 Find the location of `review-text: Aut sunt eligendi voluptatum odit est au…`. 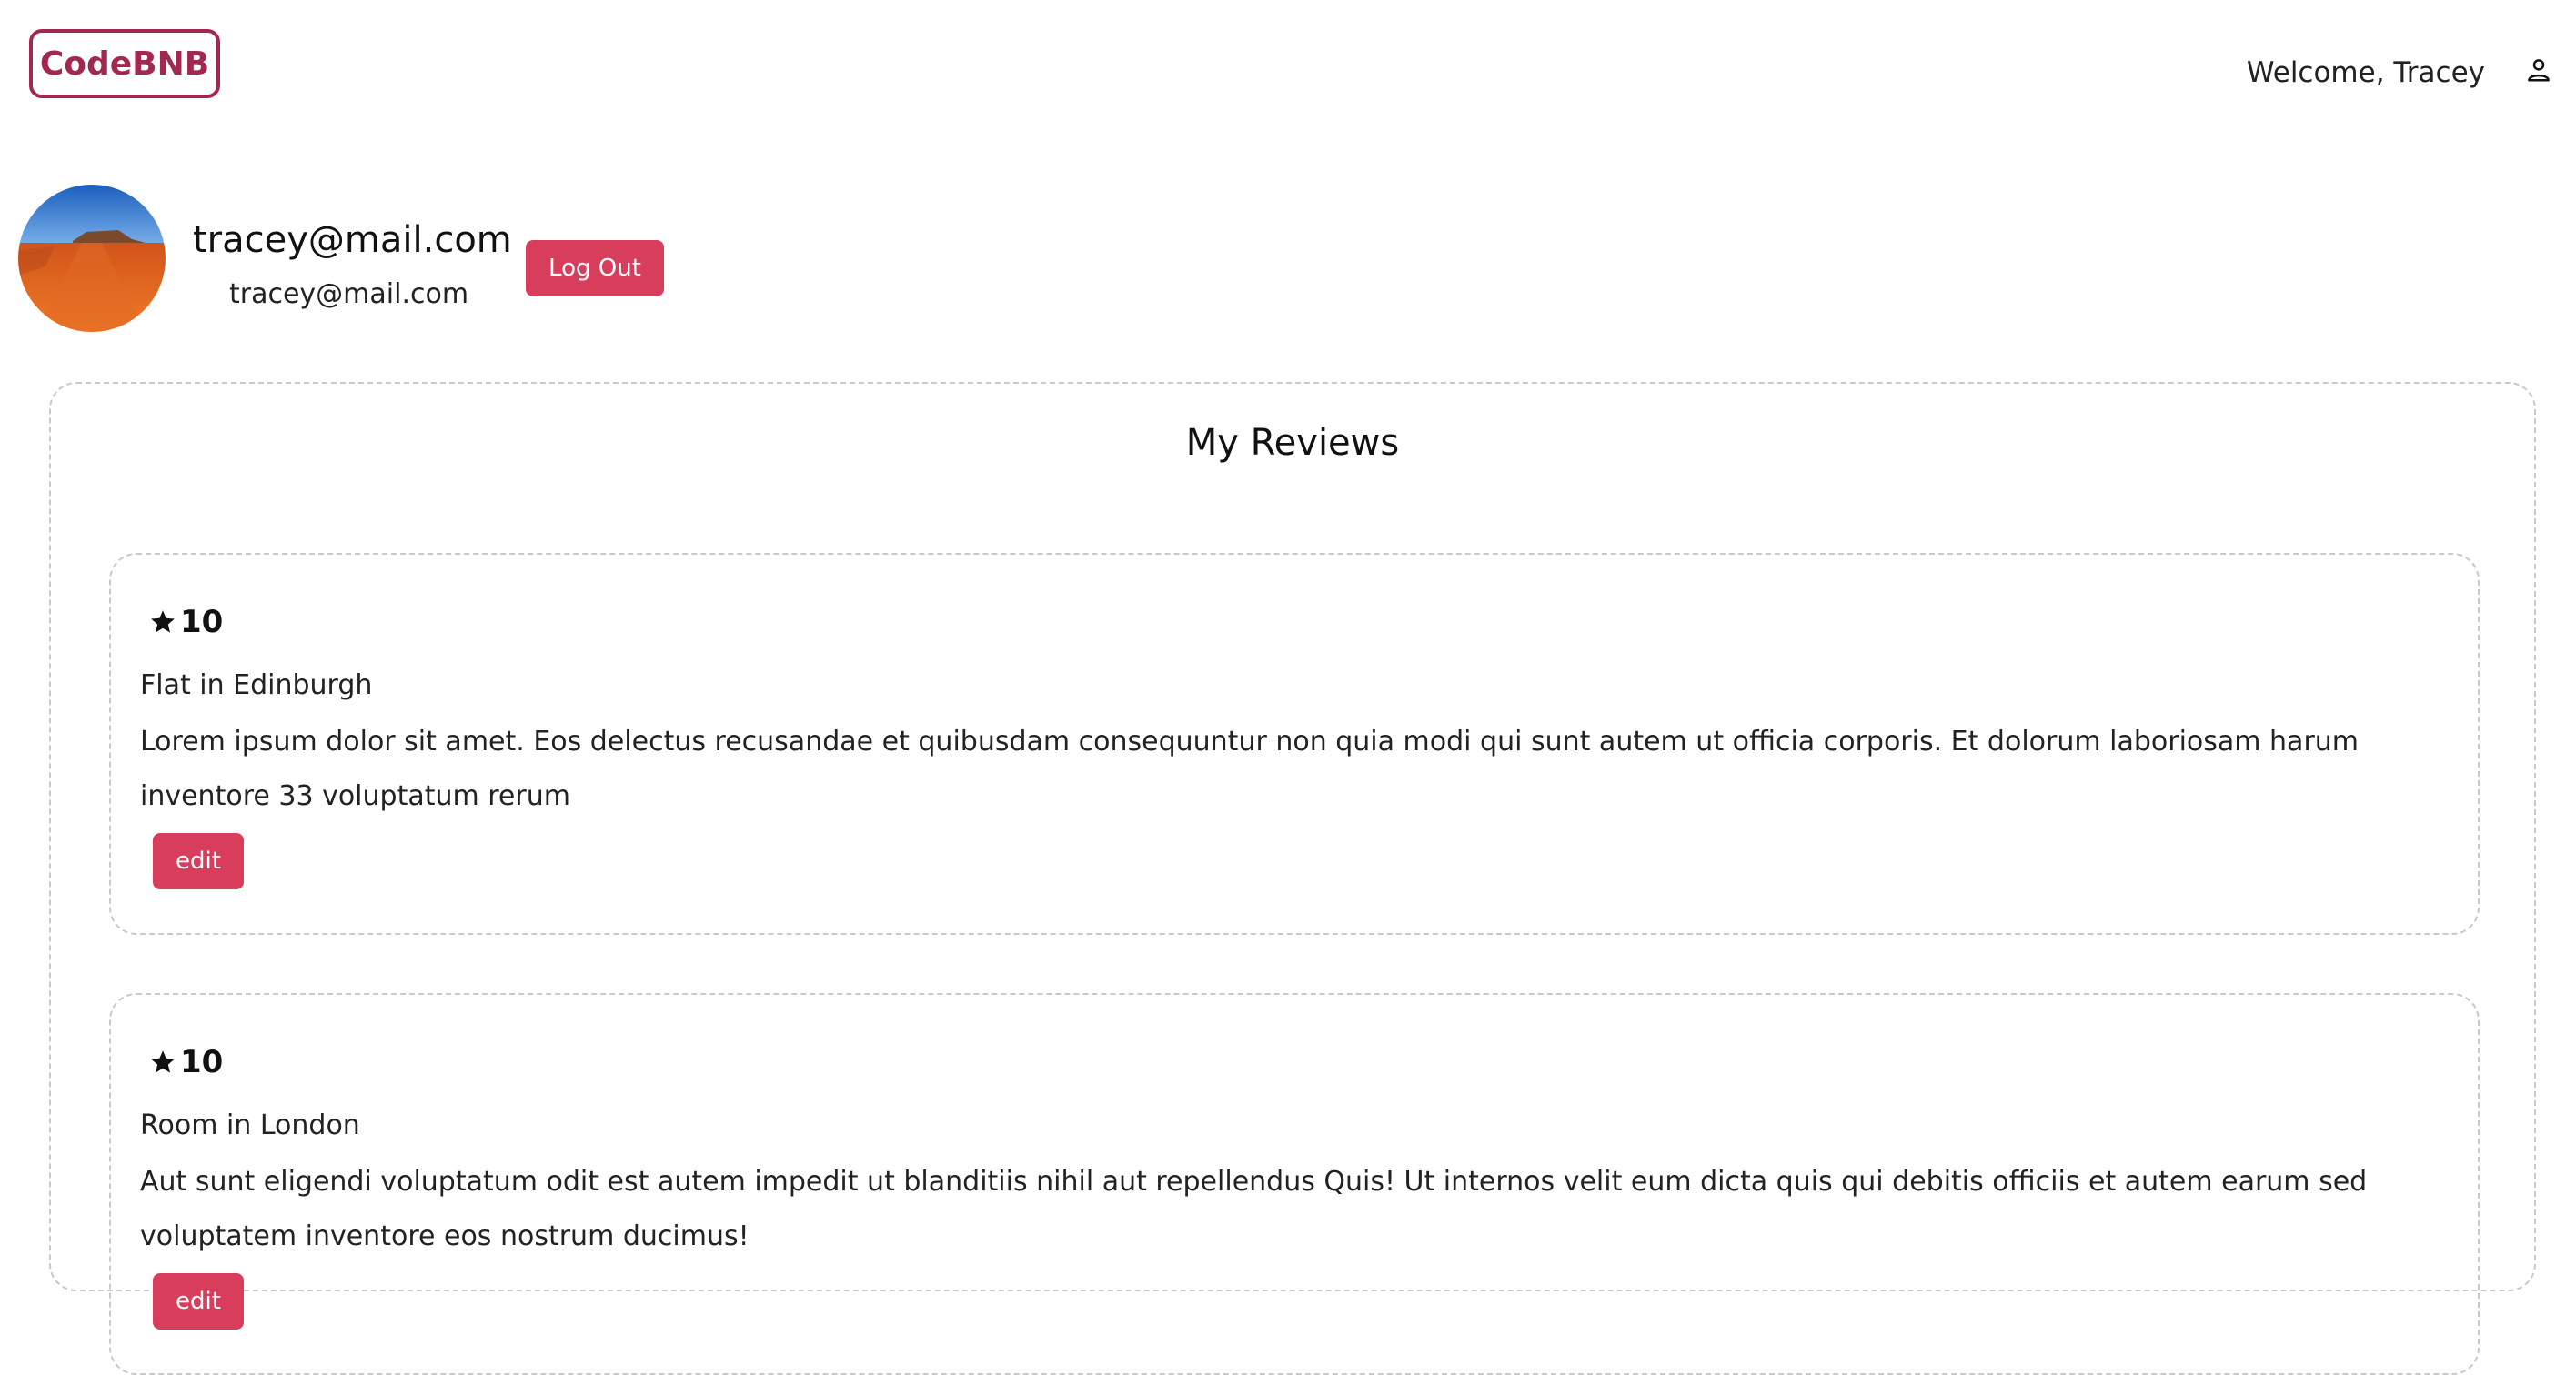

review-text: Aut sunt eligendi voluptatum odit est au… is located at coordinates (1254, 1209).